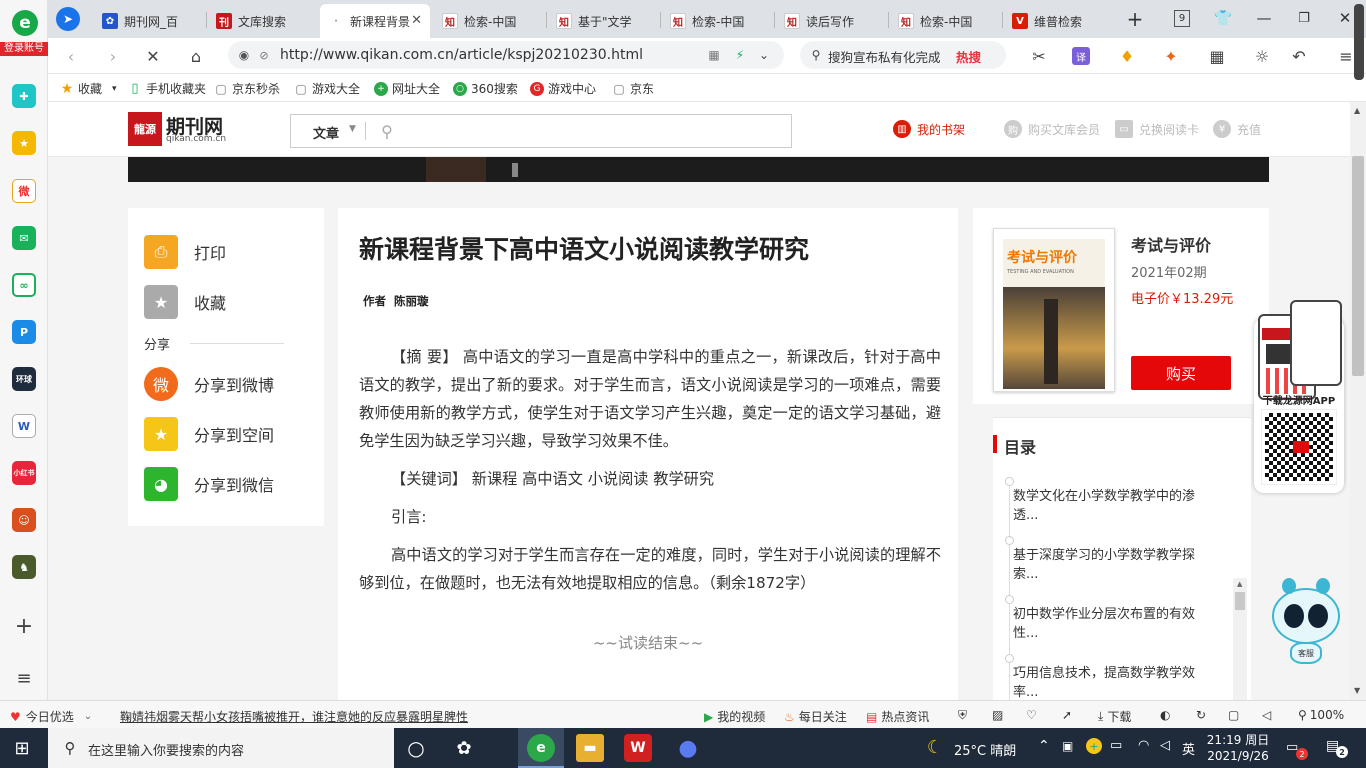  Describe the element at coordinates (24, 473) in the screenshot. I see `xiaohongshu-icon: 小红书` at that location.